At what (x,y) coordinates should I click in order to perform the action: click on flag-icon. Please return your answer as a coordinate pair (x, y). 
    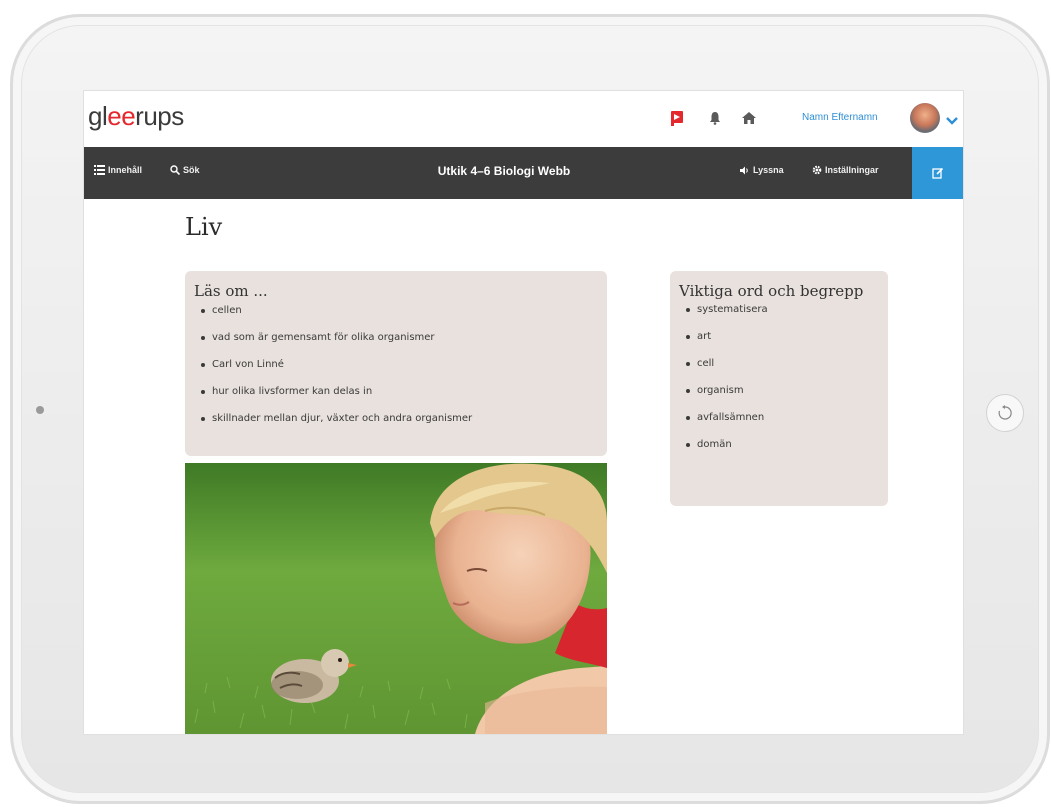
    Looking at the image, I should click on (677, 118).